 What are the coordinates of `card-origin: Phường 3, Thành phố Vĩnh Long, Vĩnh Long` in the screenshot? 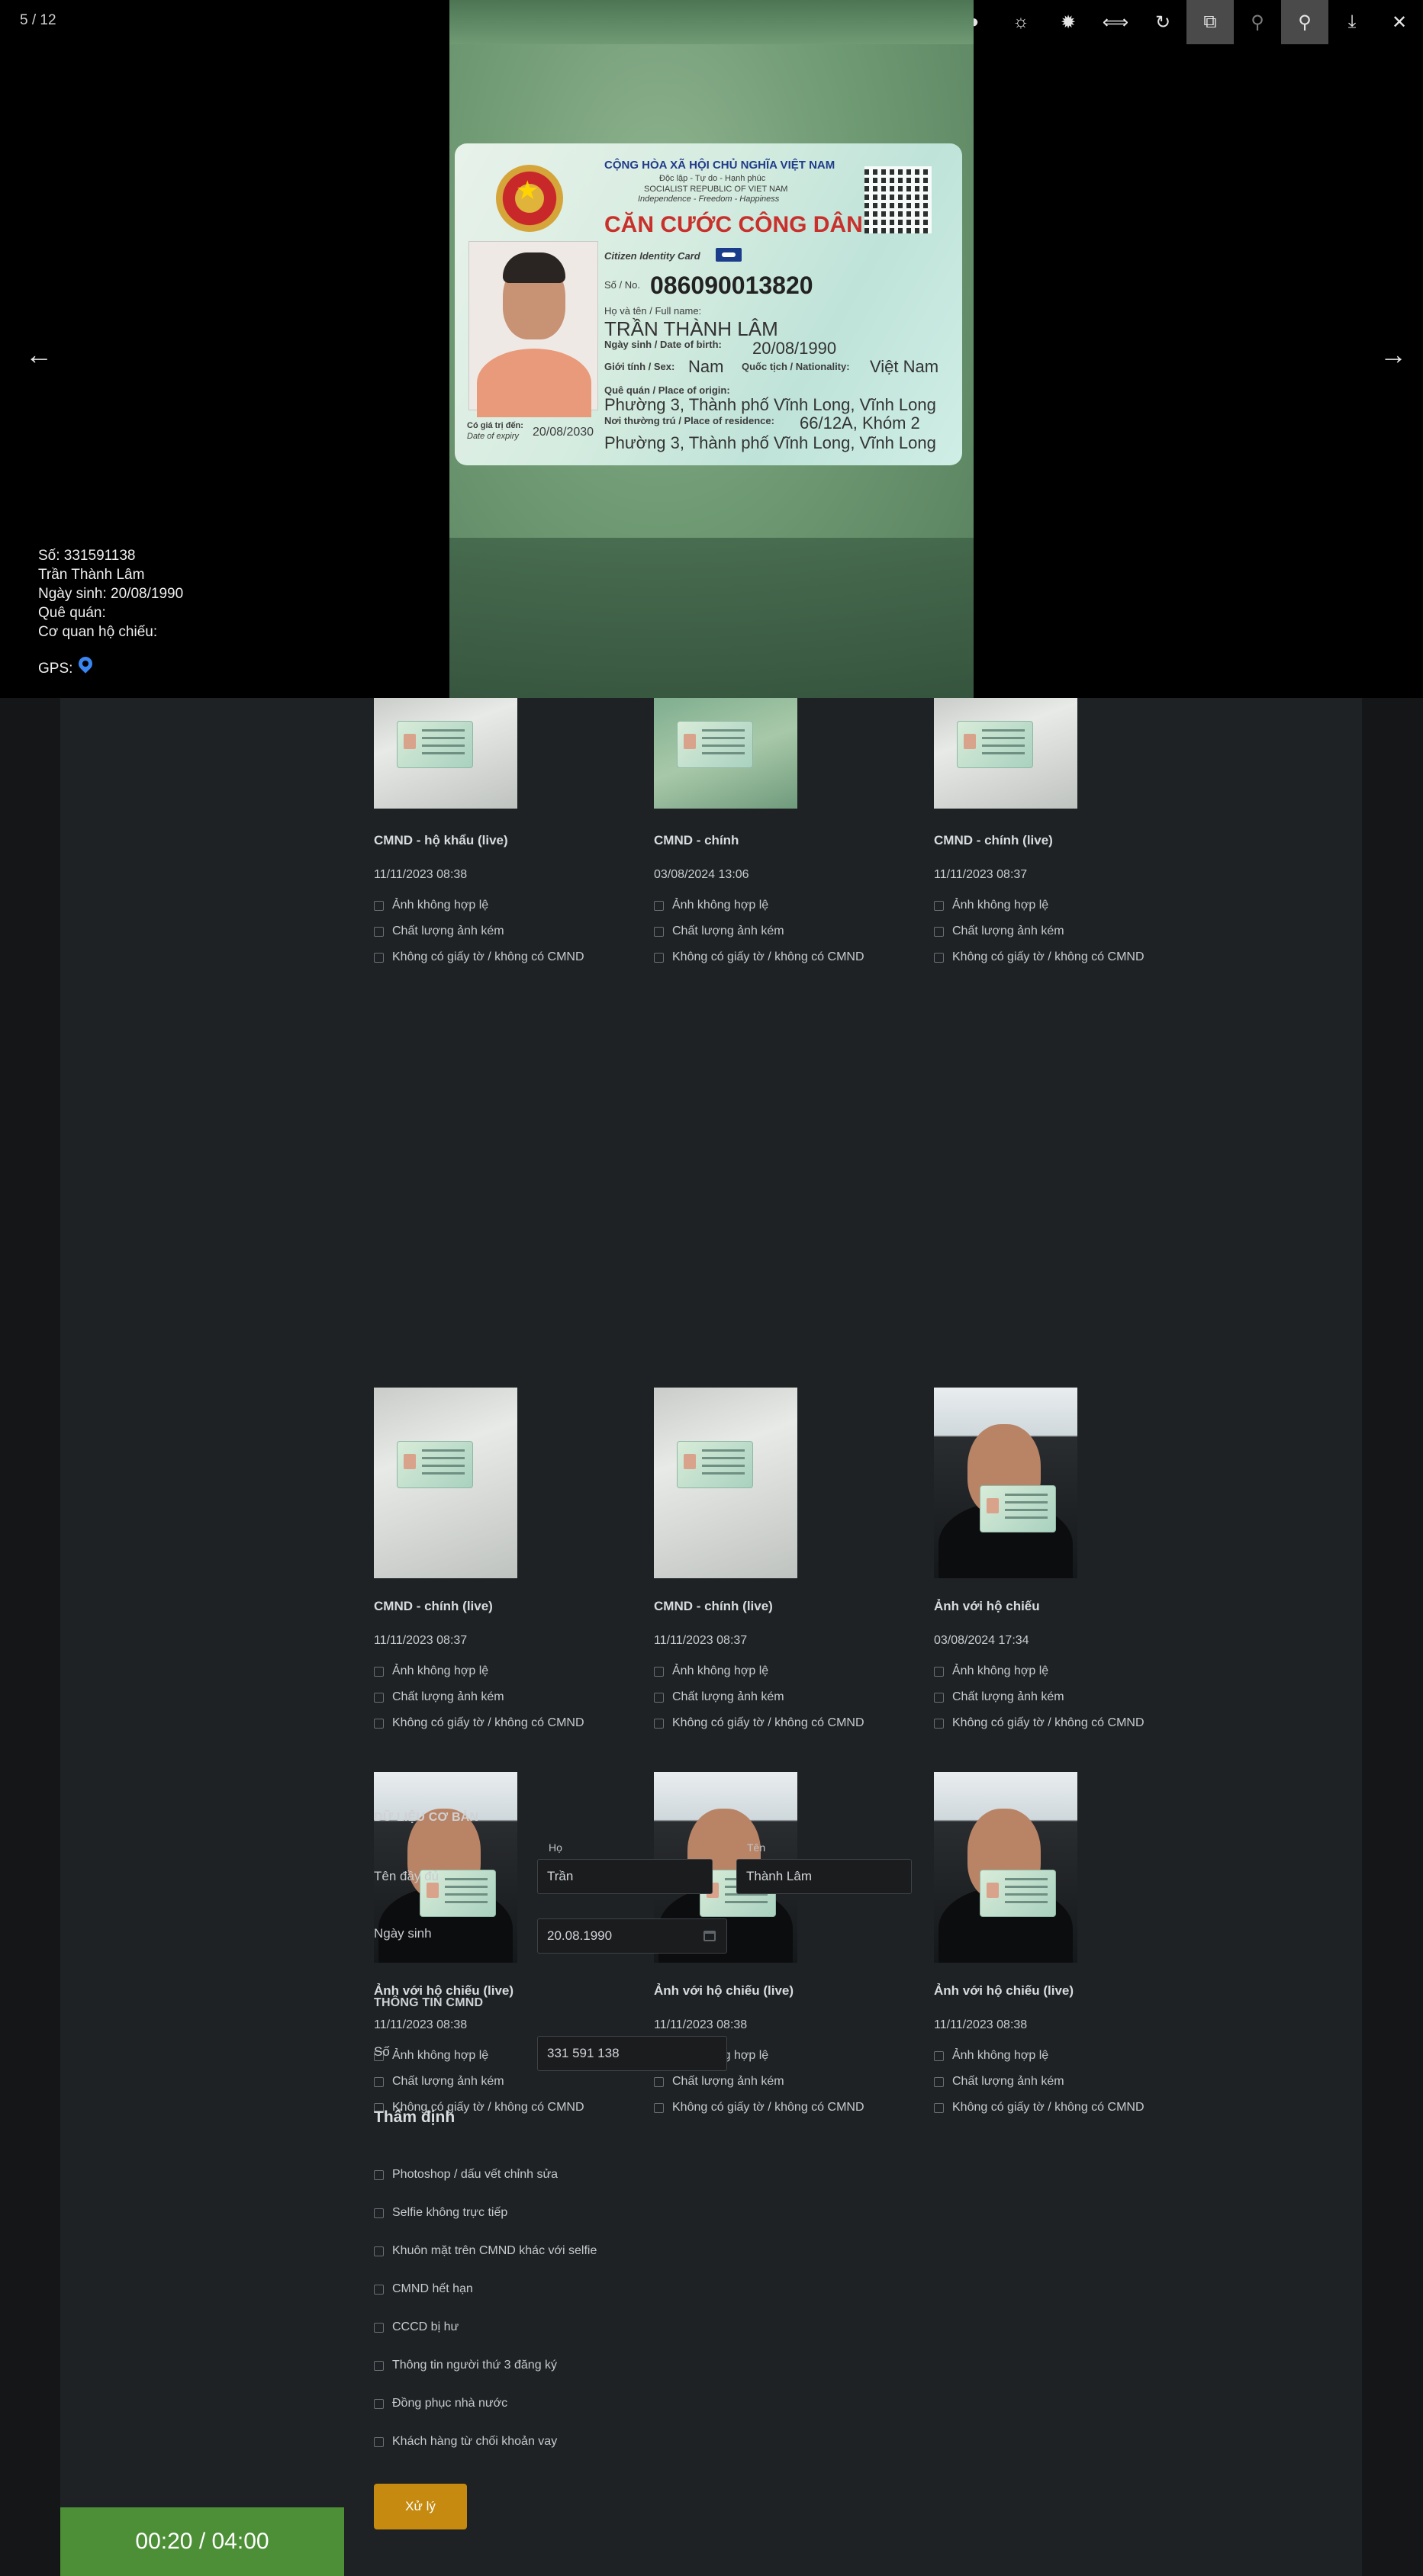 It's located at (770, 405).